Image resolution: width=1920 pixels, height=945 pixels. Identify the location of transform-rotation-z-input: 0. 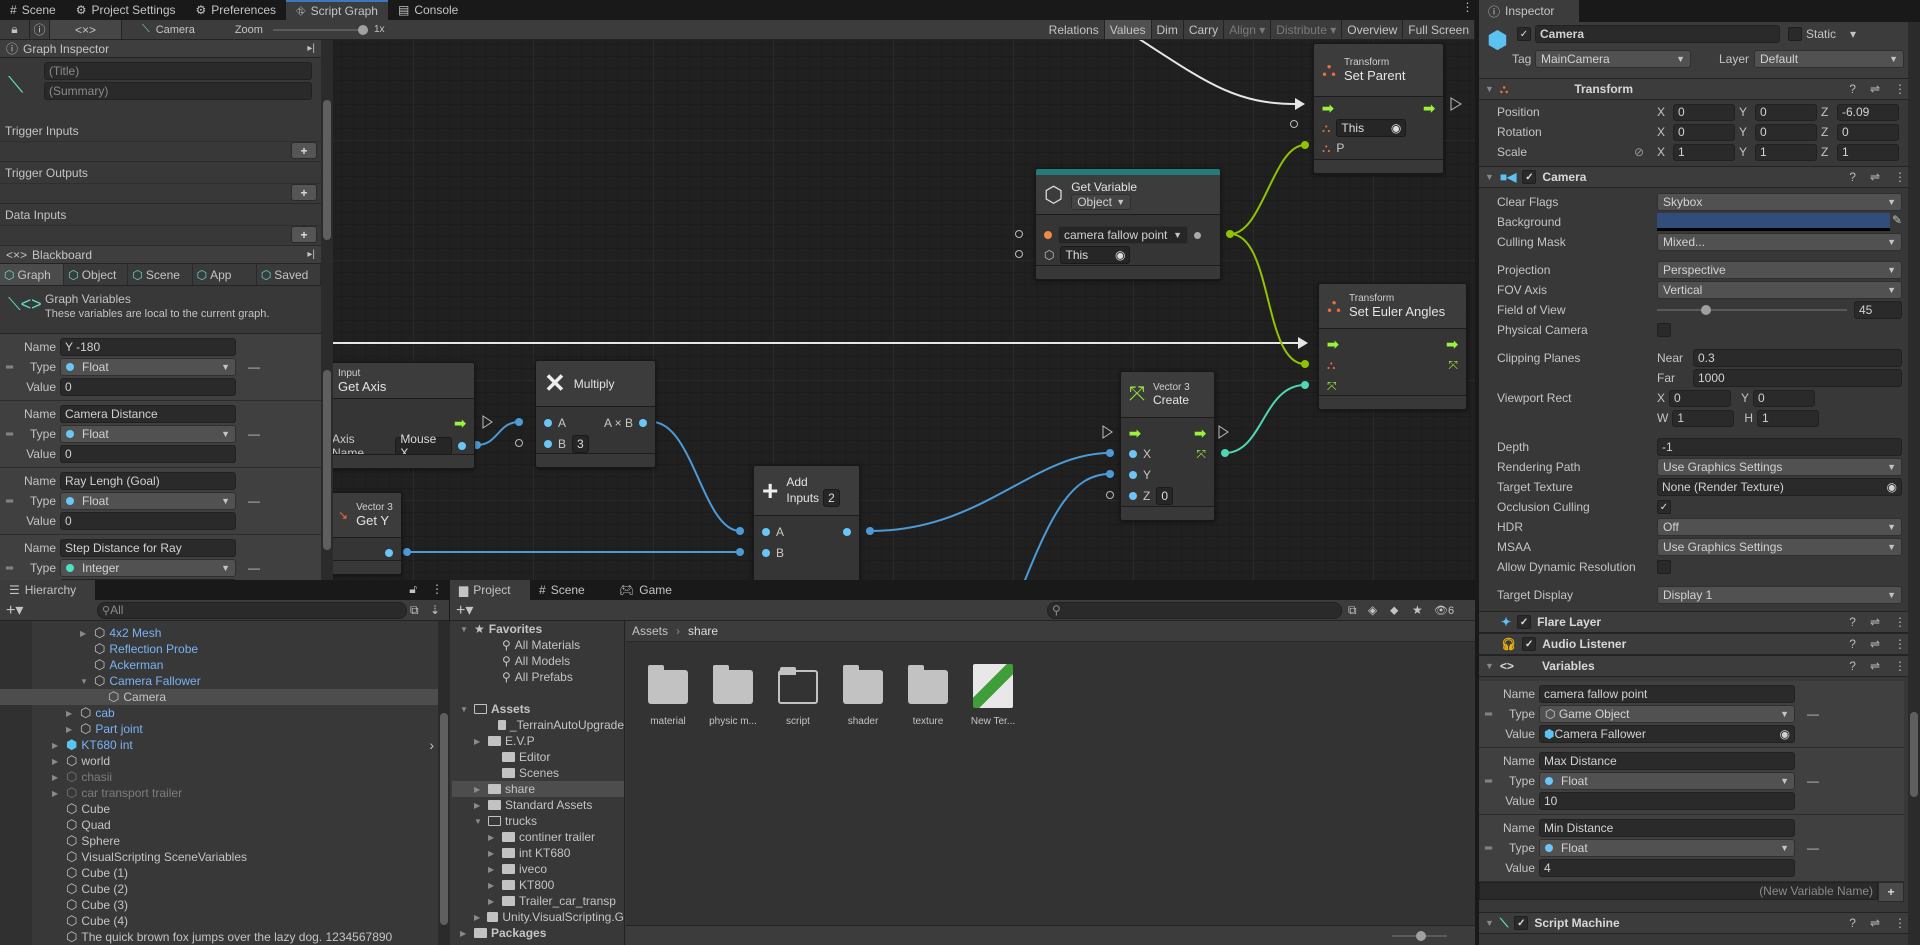
(1868, 132).